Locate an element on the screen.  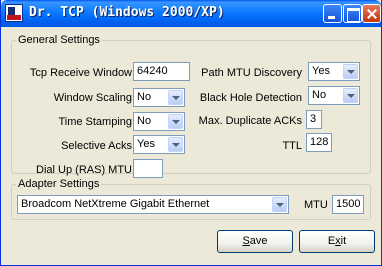
path-mtu-discovery-value: Yes is located at coordinates (321, 71).